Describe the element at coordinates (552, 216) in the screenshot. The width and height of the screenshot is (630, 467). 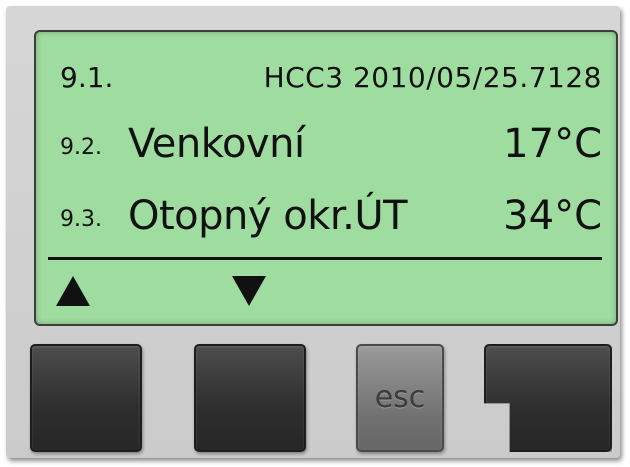
I see `row-value-heating-temp: 34°C` at that location.